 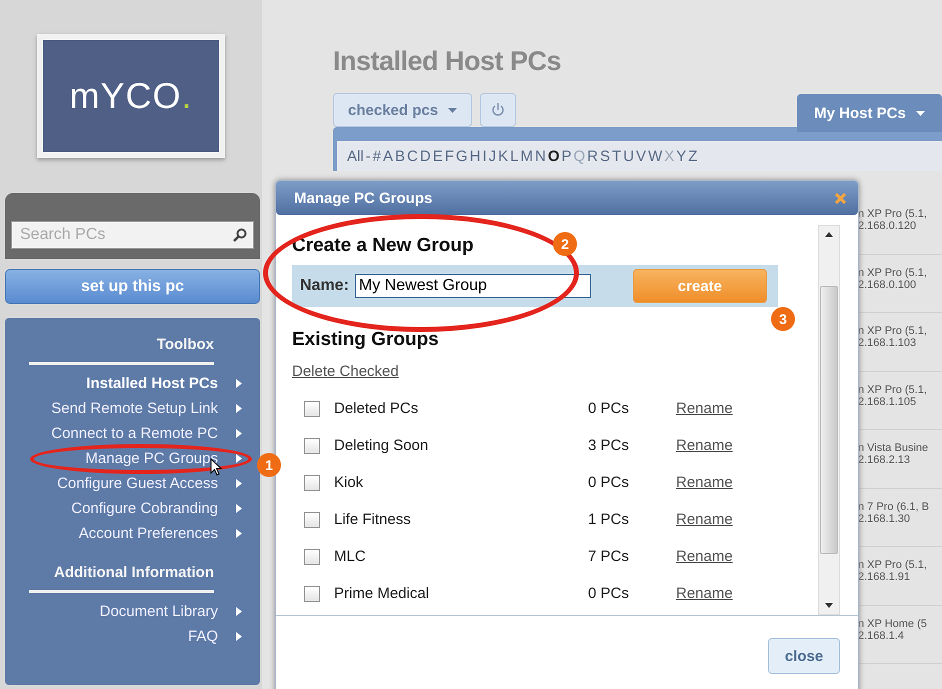 I want to click on scroll-up-icon, so click(x=829, y=234).